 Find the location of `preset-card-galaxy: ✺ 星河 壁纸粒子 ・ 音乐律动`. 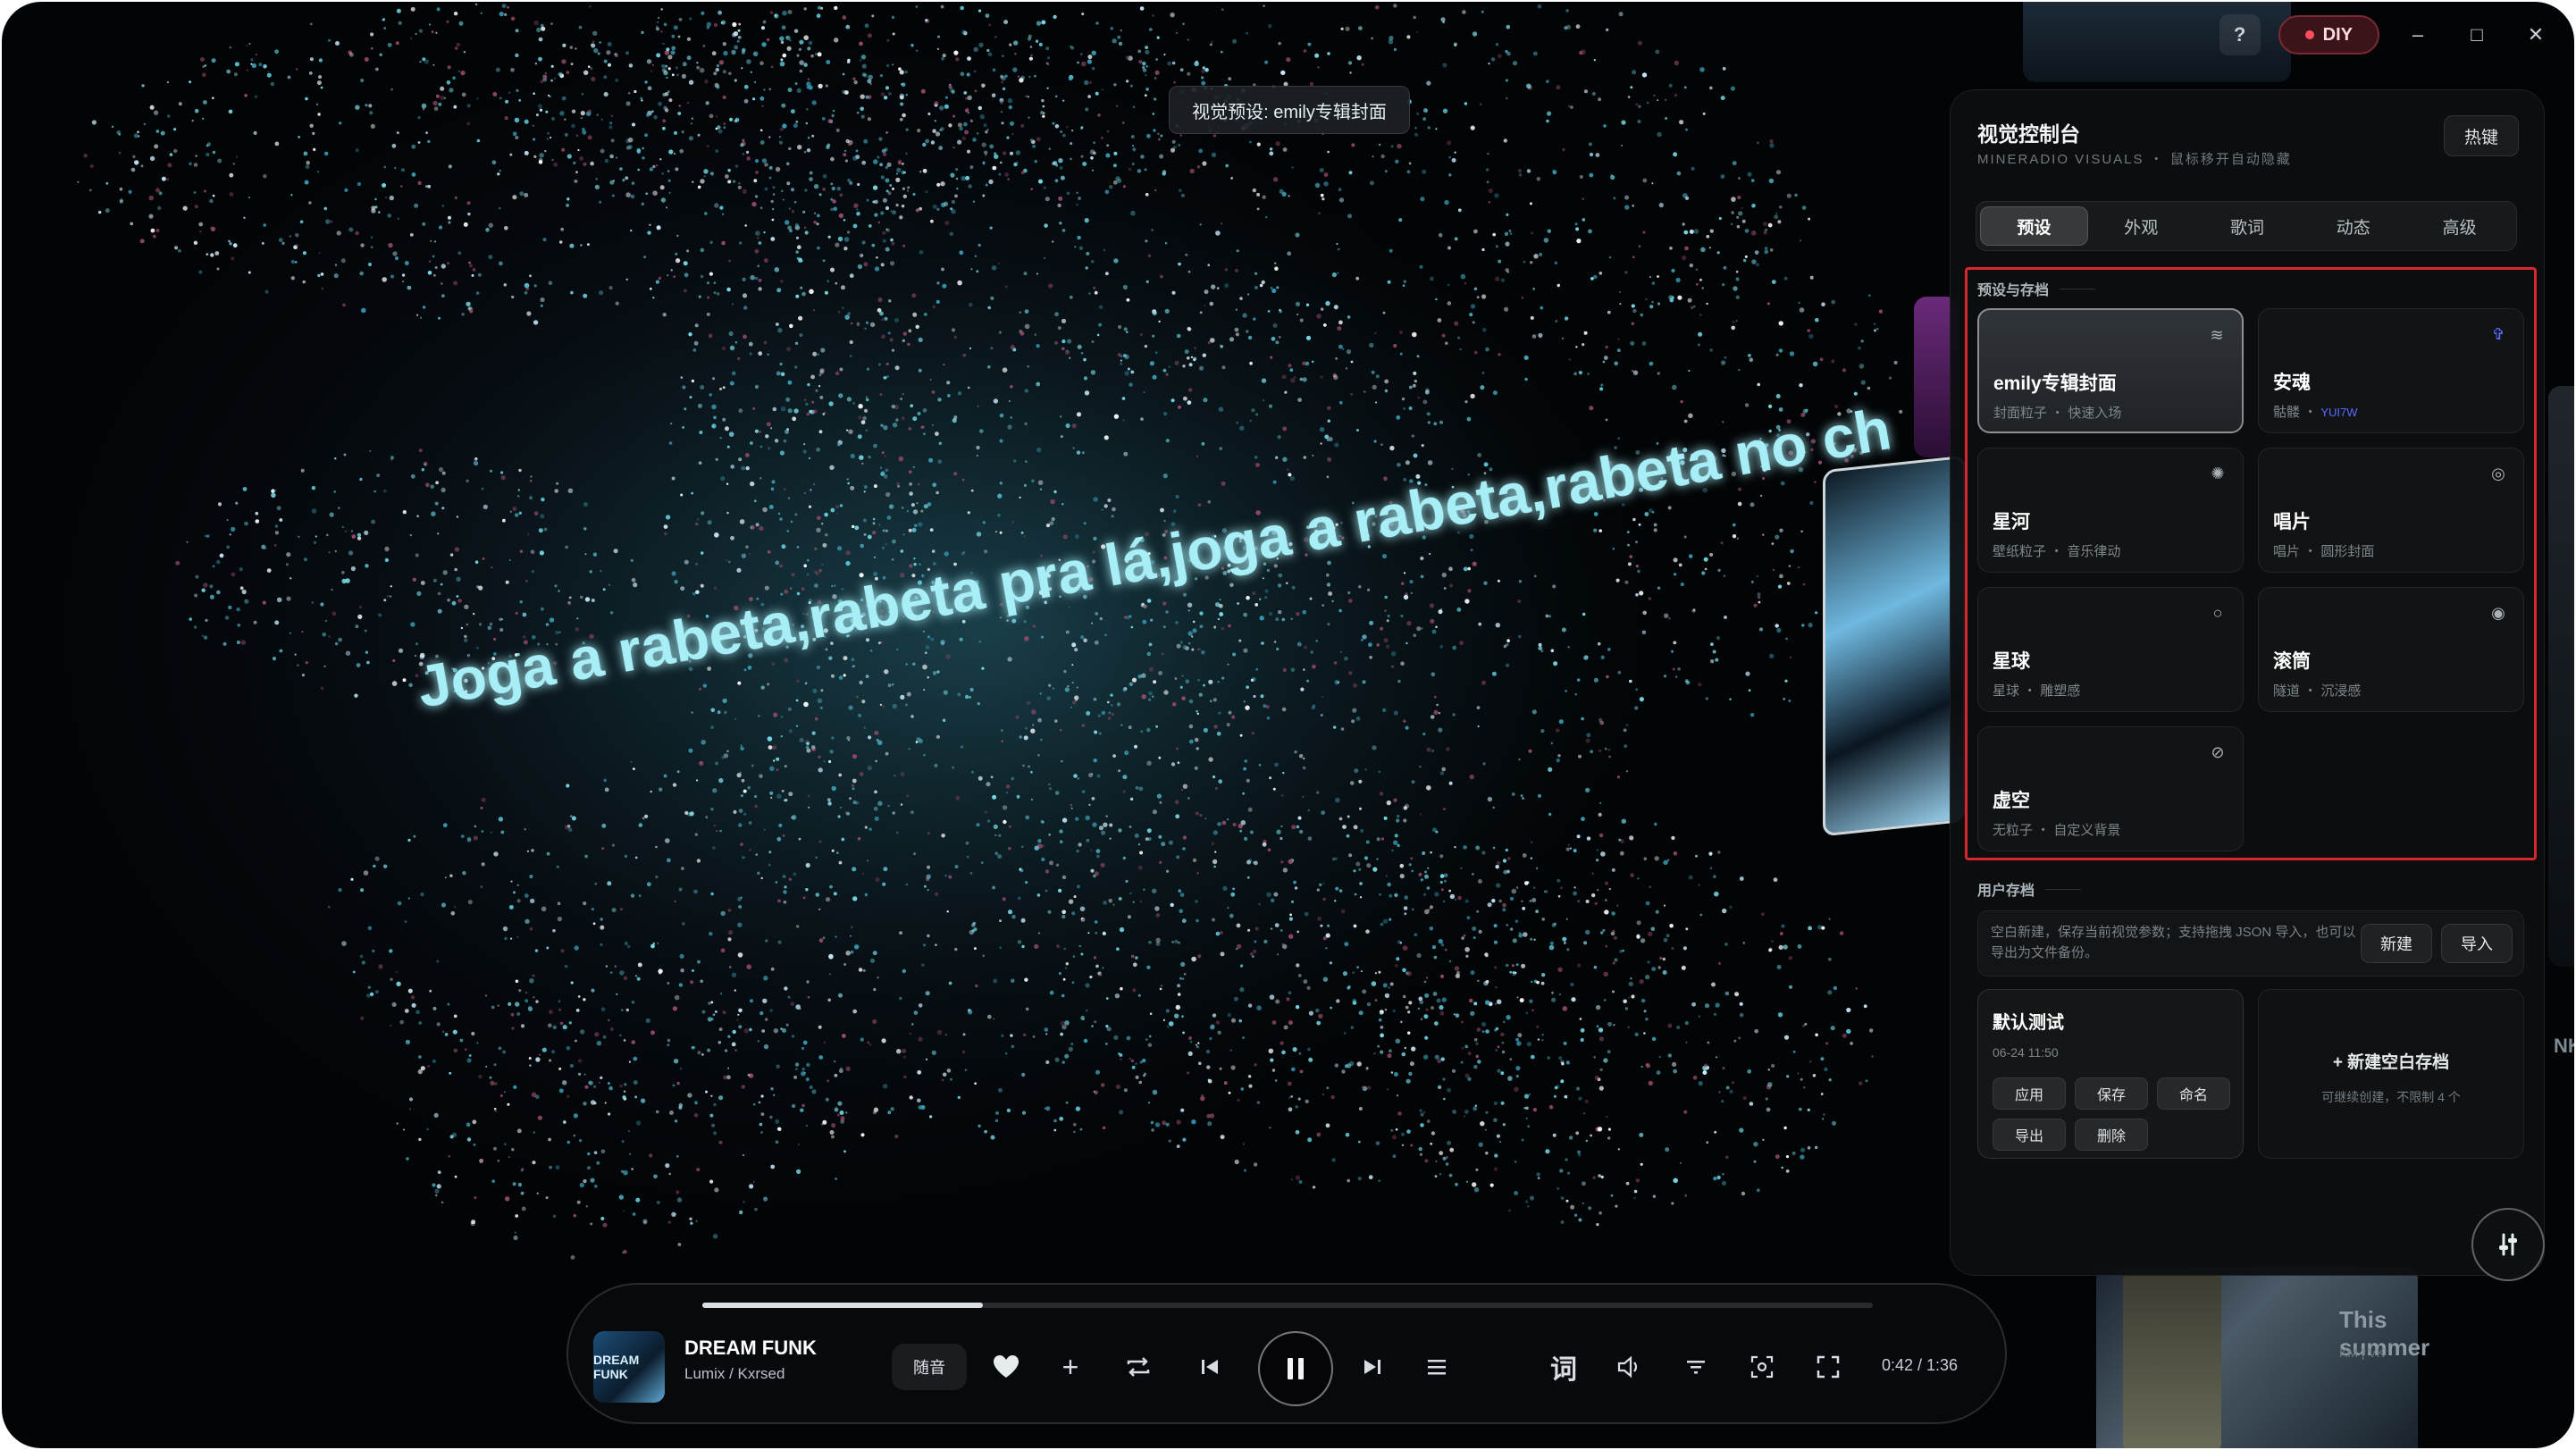

preset-card-galaxy: ✺ 星河 壁纸粒子 ・ 音乐律动 is located at coordinates (2110, 510).